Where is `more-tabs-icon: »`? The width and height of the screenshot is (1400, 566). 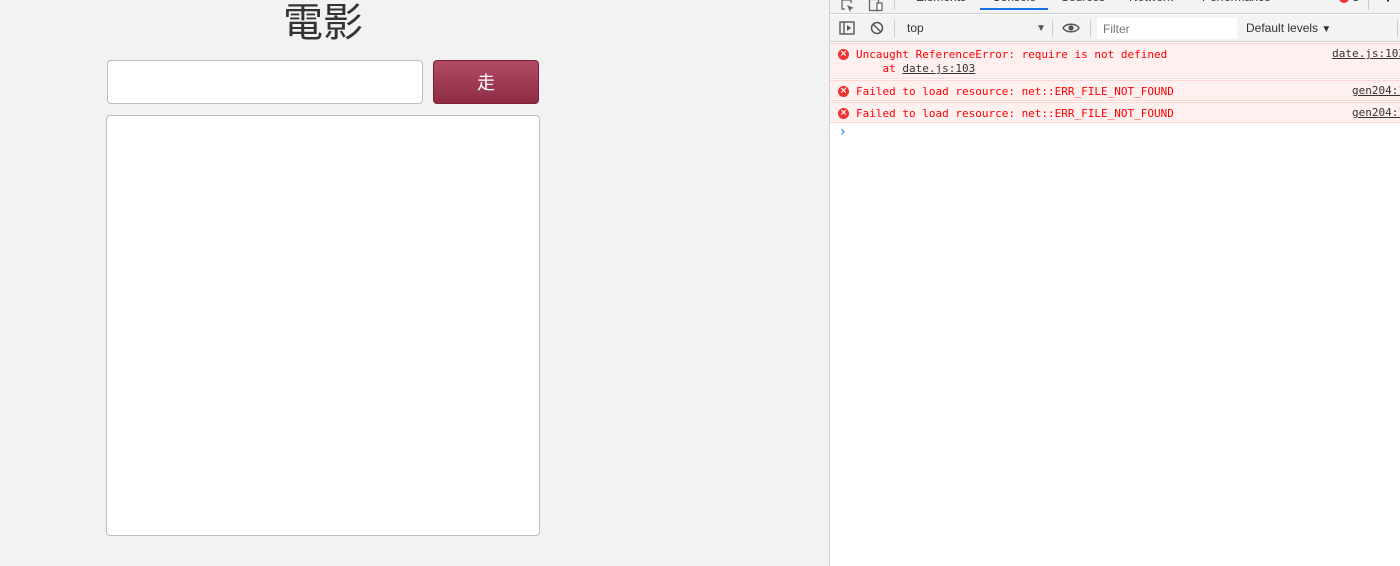 more-tabs-icon: » is located at coordinates (1297, 5).